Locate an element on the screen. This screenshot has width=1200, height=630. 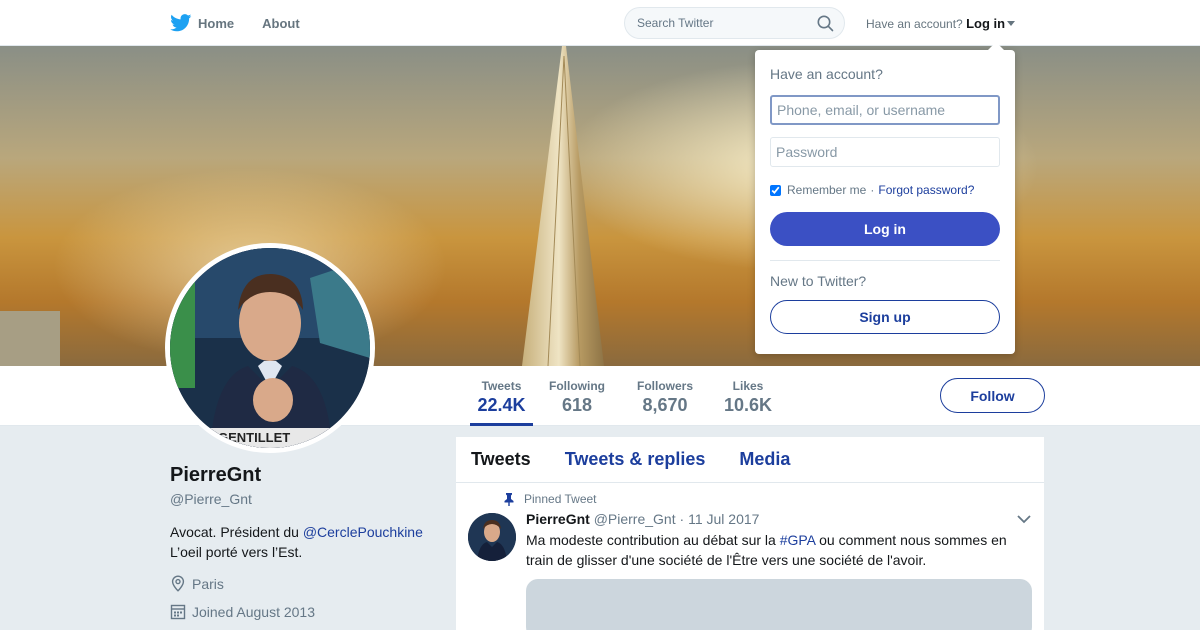
tweet-header: PierreGnt @Pierre_Gnt · 11 Jul 2017 is located at coordinates (642, 519).